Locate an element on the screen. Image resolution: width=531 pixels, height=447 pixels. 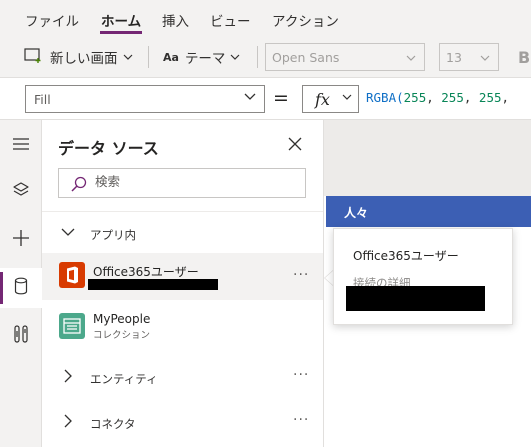
new-screen-button: 新しい画面 is located at coordinates (78, 57).